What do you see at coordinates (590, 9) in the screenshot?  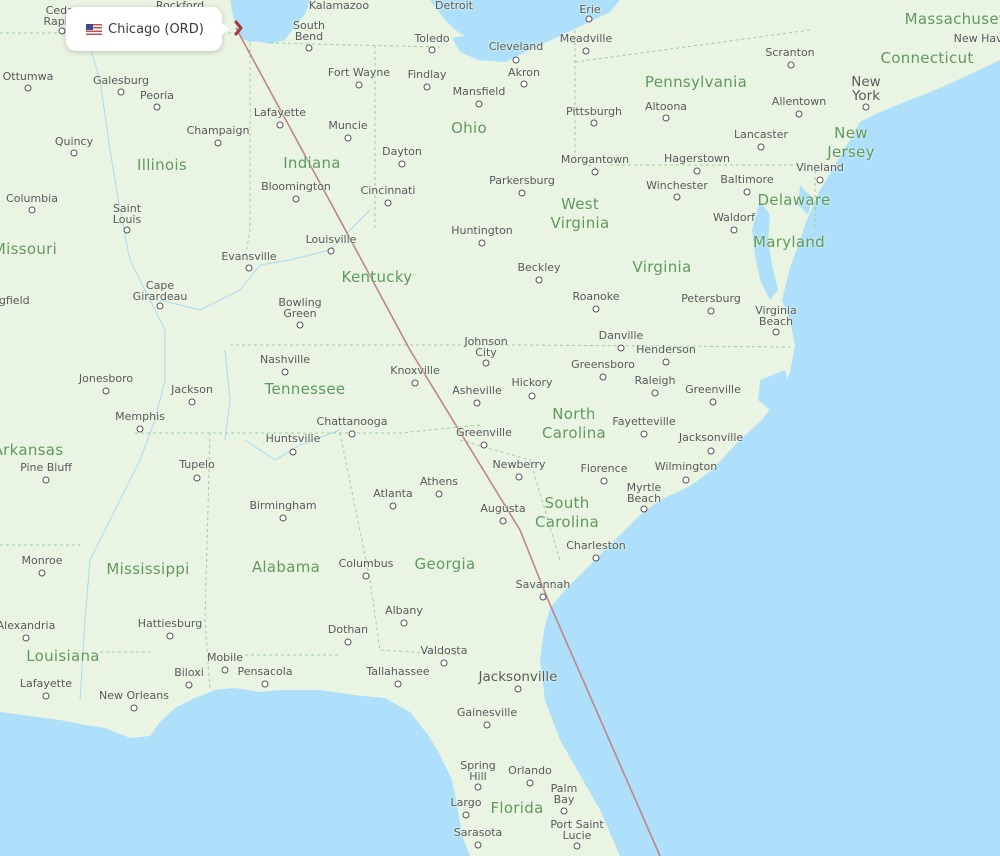 I see `city-label-erie: Erie` at bounding box center [590, 9].